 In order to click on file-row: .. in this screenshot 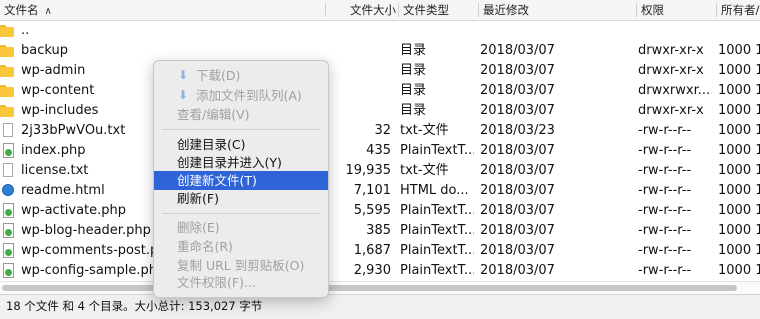, I will do `click(380, 31)`.